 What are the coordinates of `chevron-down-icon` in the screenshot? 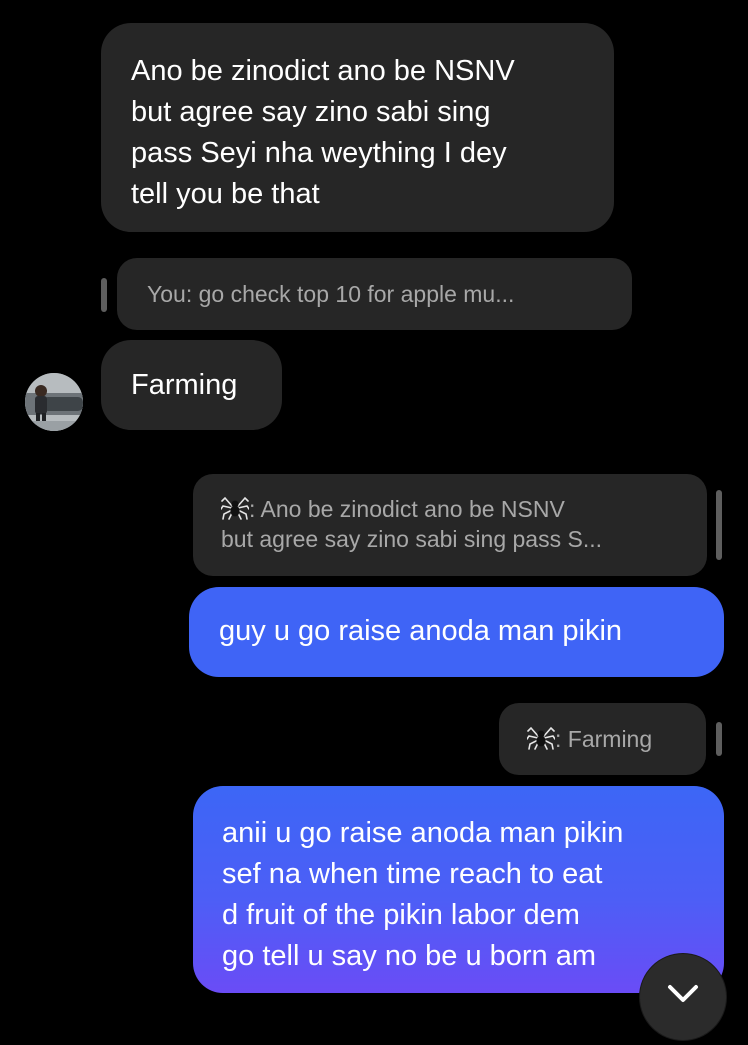 It's located at (683, 993).